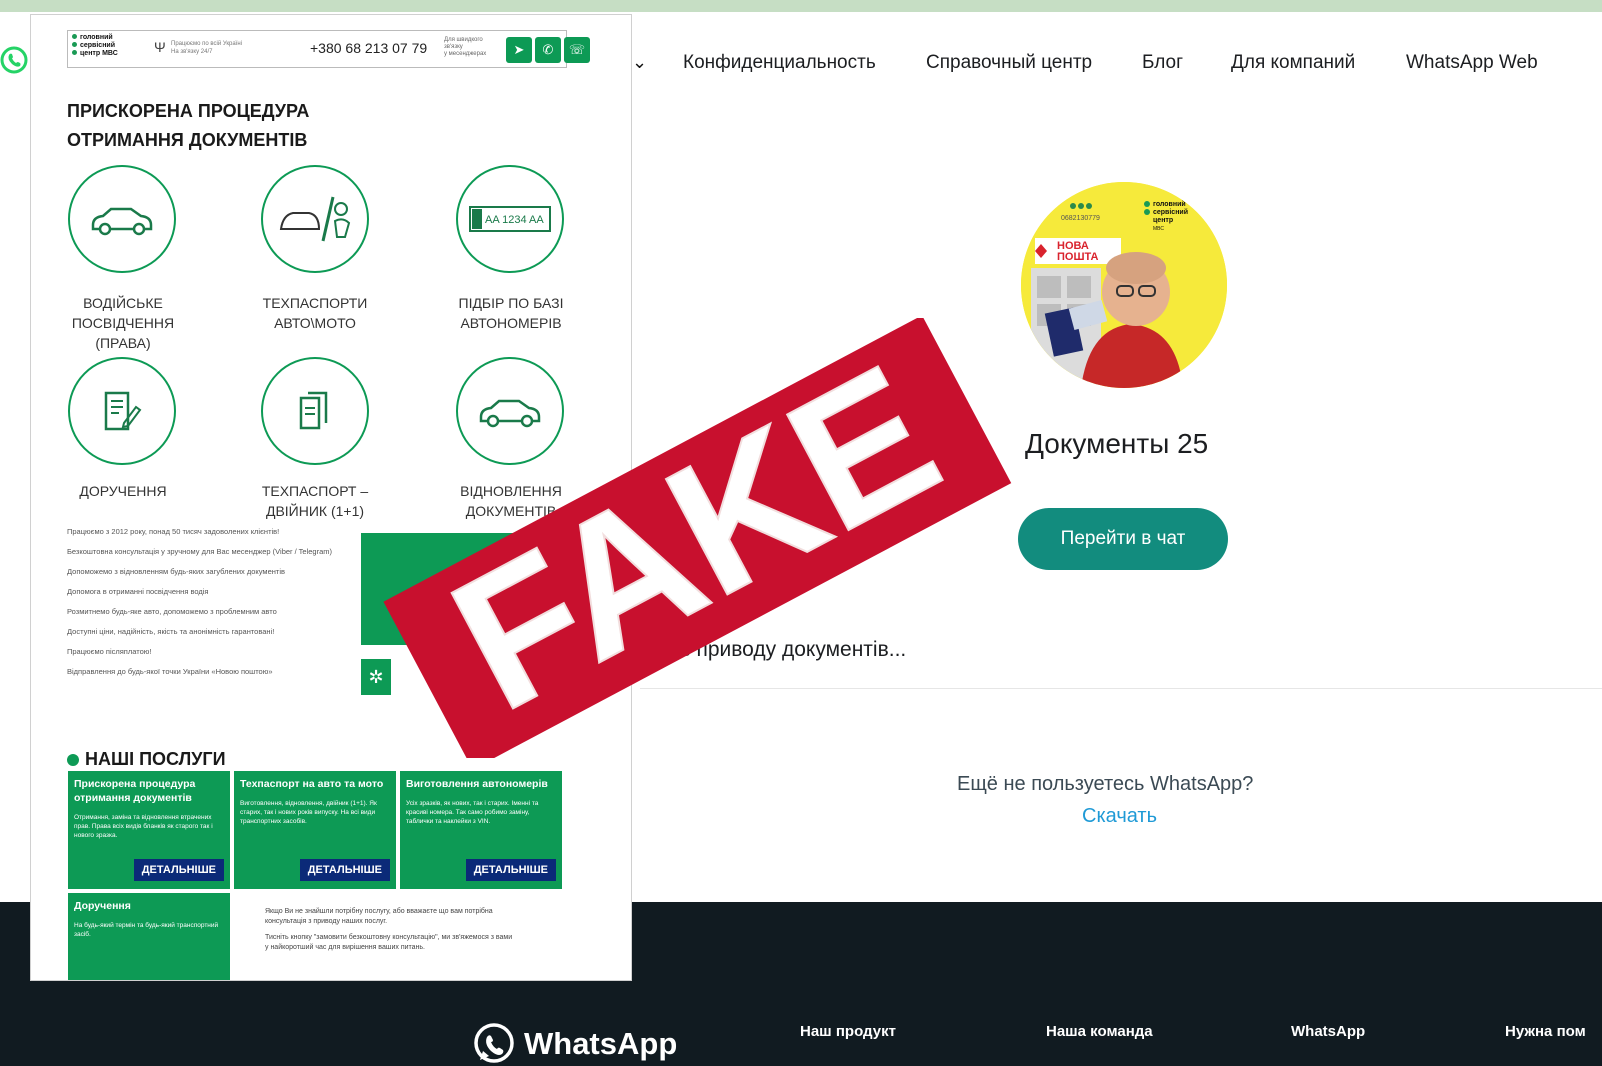 This screenshot has height=1066, width=1602. I want to click on copy-document-icon, so click(313, 410).